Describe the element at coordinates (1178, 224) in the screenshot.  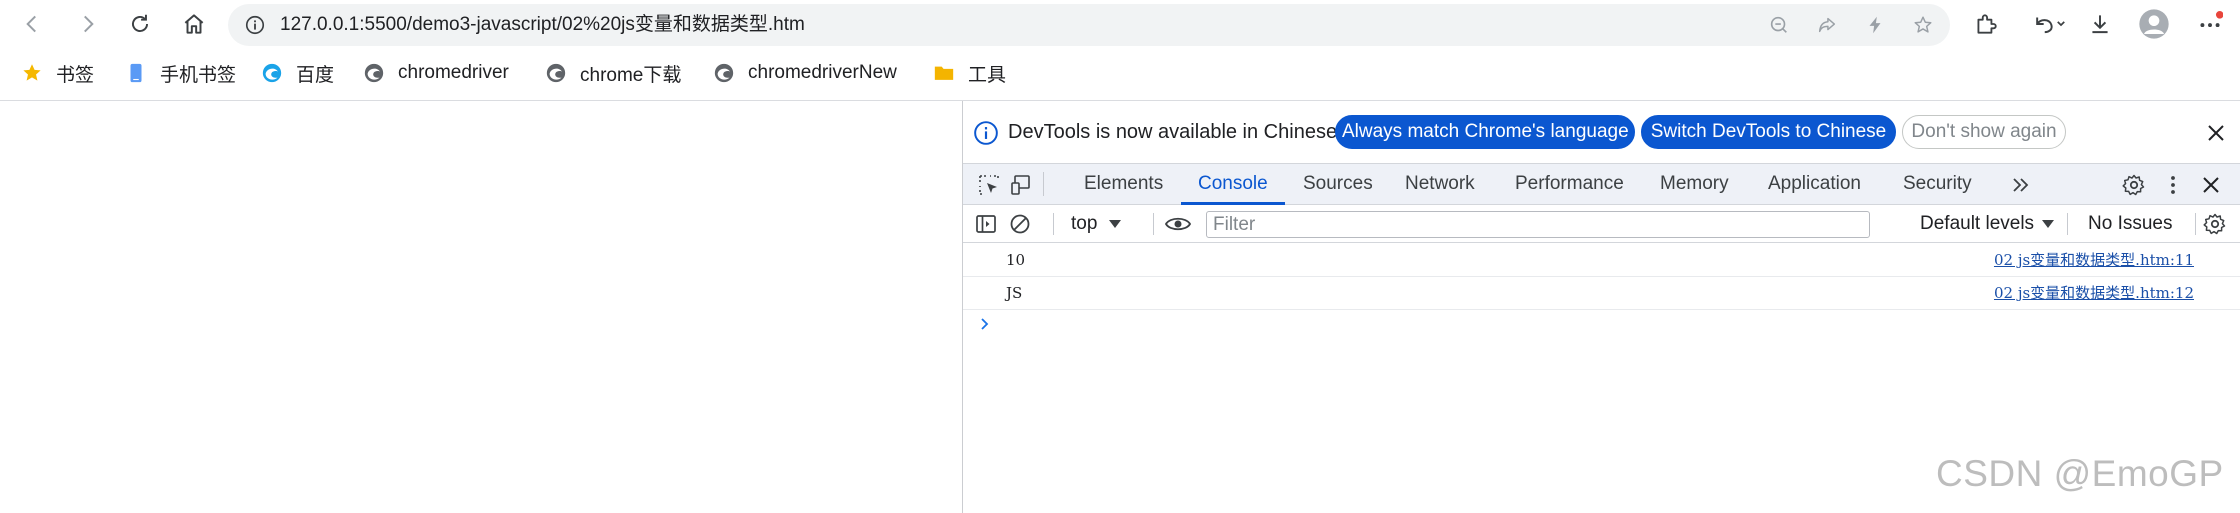
I see `live-expression-eye-icon` at that location.